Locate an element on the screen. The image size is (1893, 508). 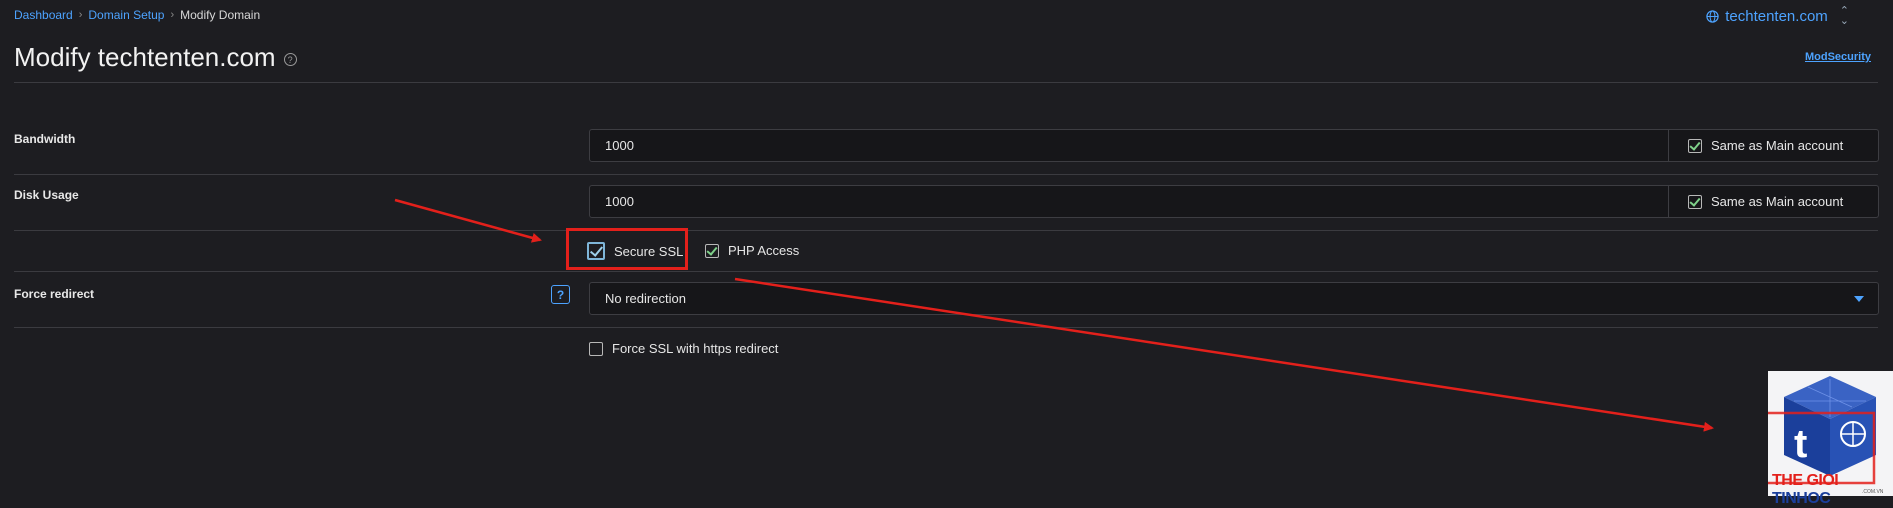
force-redirect-help-button: ? is located at coordinates (560, 294).